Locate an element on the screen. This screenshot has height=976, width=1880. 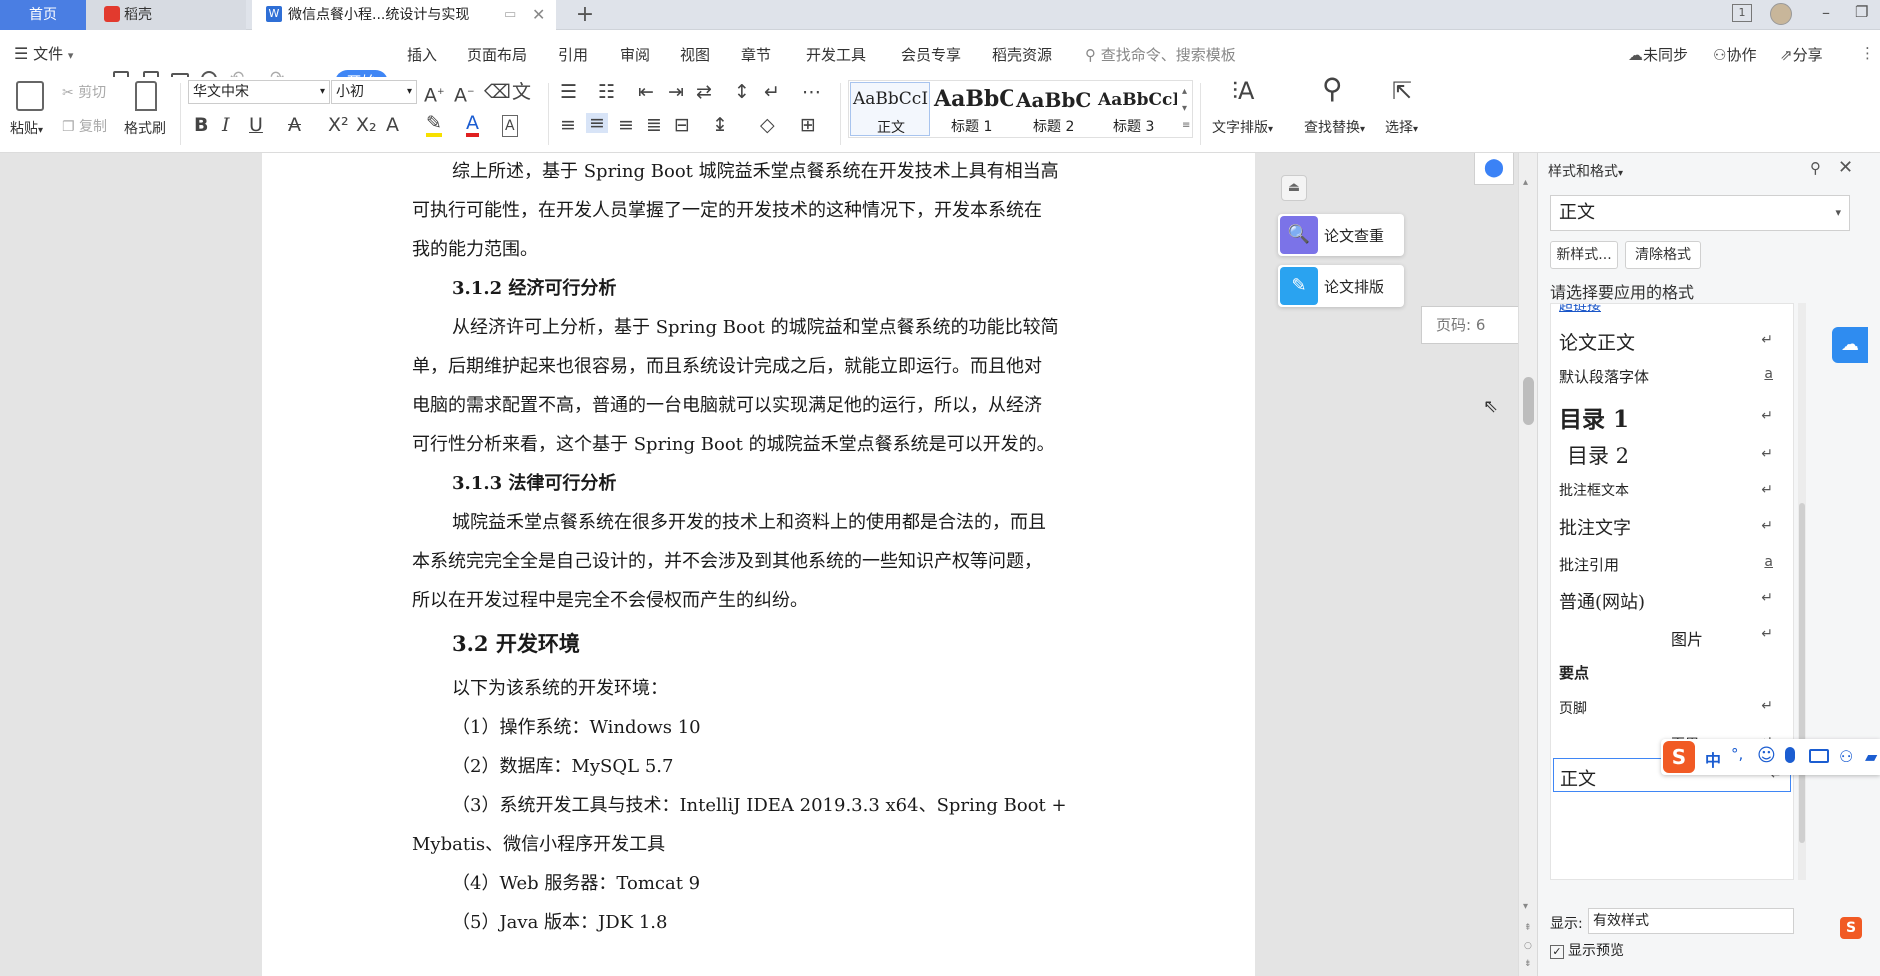
show-preview-checkbox: ✓ 显示预览 is located at coordinates (1587, 950).